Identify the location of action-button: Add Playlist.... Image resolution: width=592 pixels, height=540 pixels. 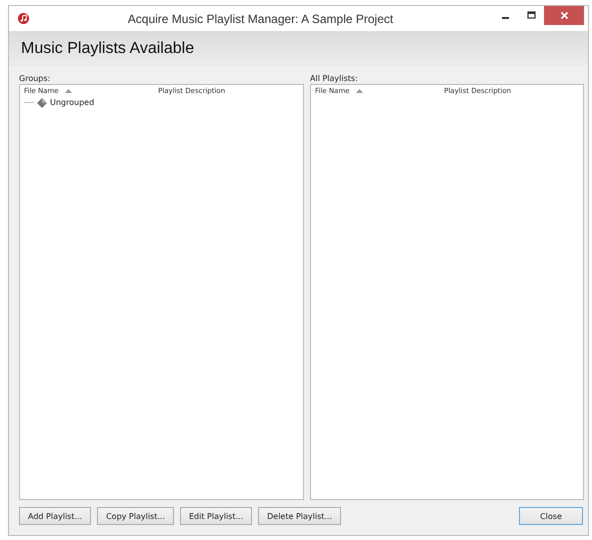
(55, 516).